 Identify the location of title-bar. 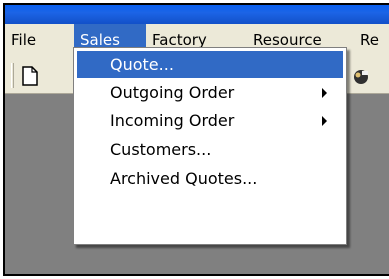
(197, 14).